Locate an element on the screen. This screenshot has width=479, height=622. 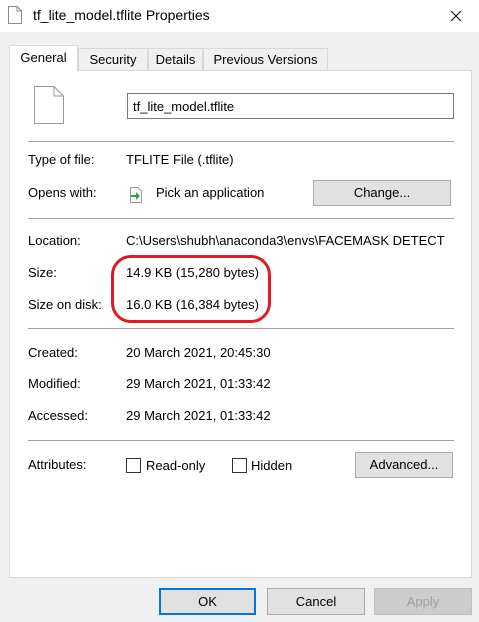
green-arrow-icon is located at coordinates (136, 195).